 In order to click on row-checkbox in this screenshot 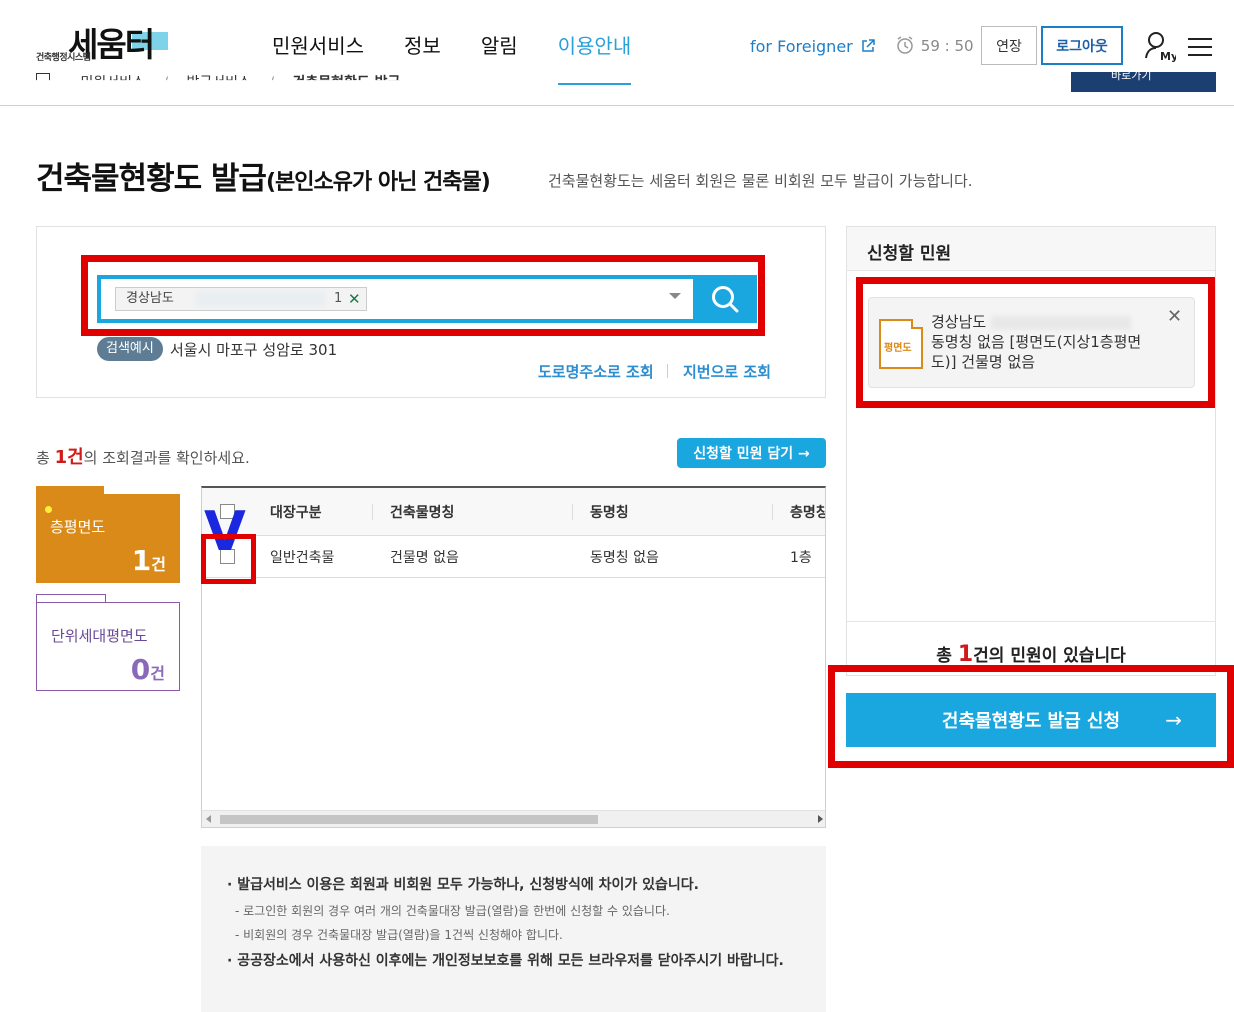, I will do `click(227, 556)`.